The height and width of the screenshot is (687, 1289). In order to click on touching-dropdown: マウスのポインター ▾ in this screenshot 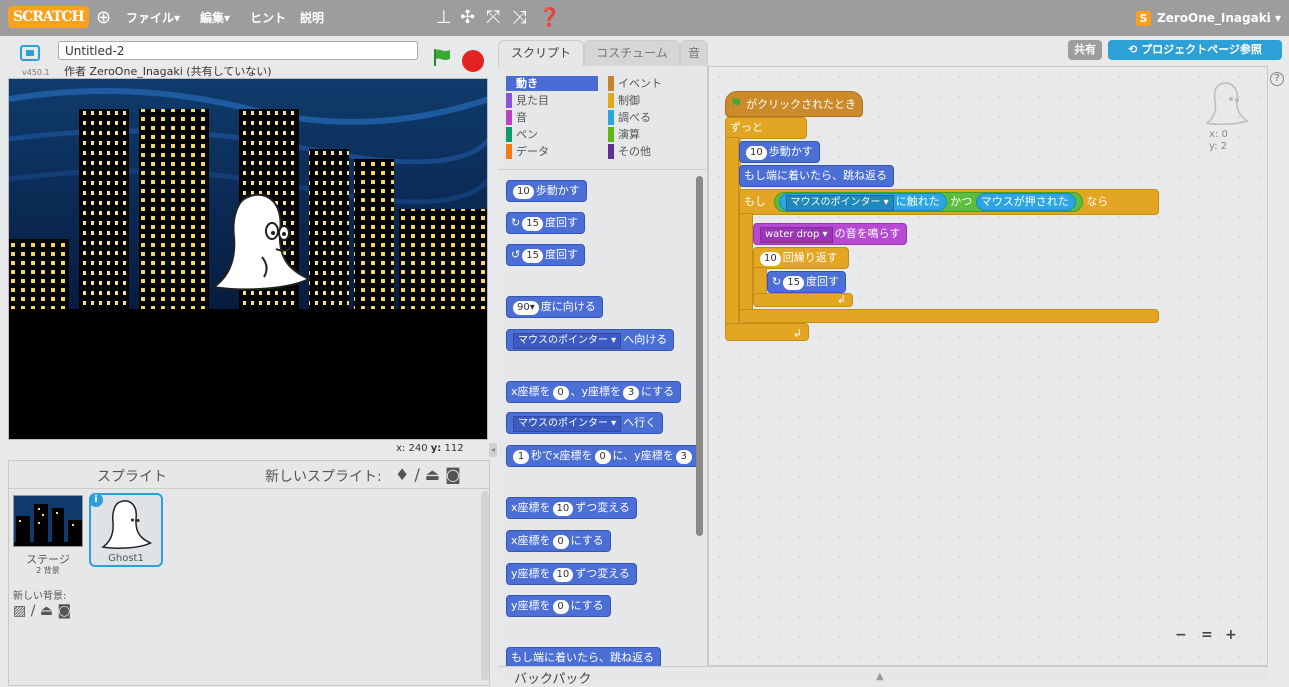, I will do `click(839, 203)`.